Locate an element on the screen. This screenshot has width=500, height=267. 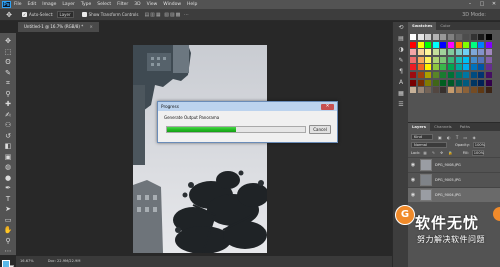
maximize-icon: □ is located at coordinates (482, 4).